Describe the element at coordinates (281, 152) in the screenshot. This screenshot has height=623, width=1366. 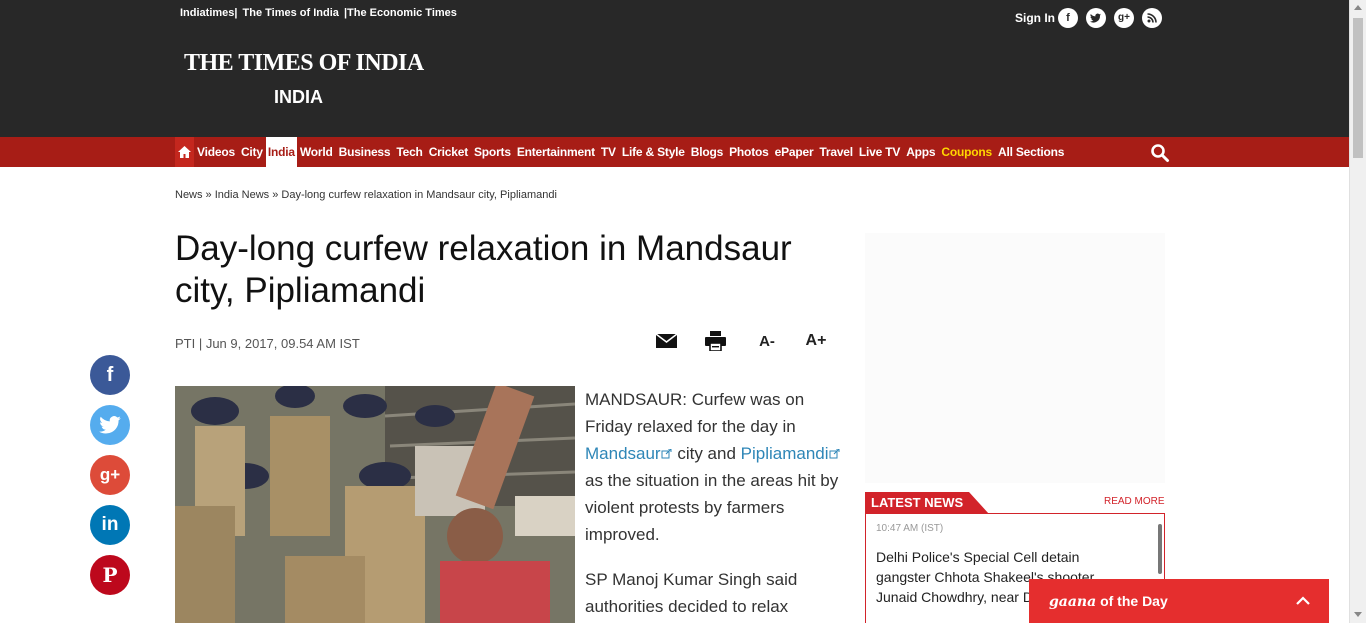
I see `nav-item-india: India` at that location.